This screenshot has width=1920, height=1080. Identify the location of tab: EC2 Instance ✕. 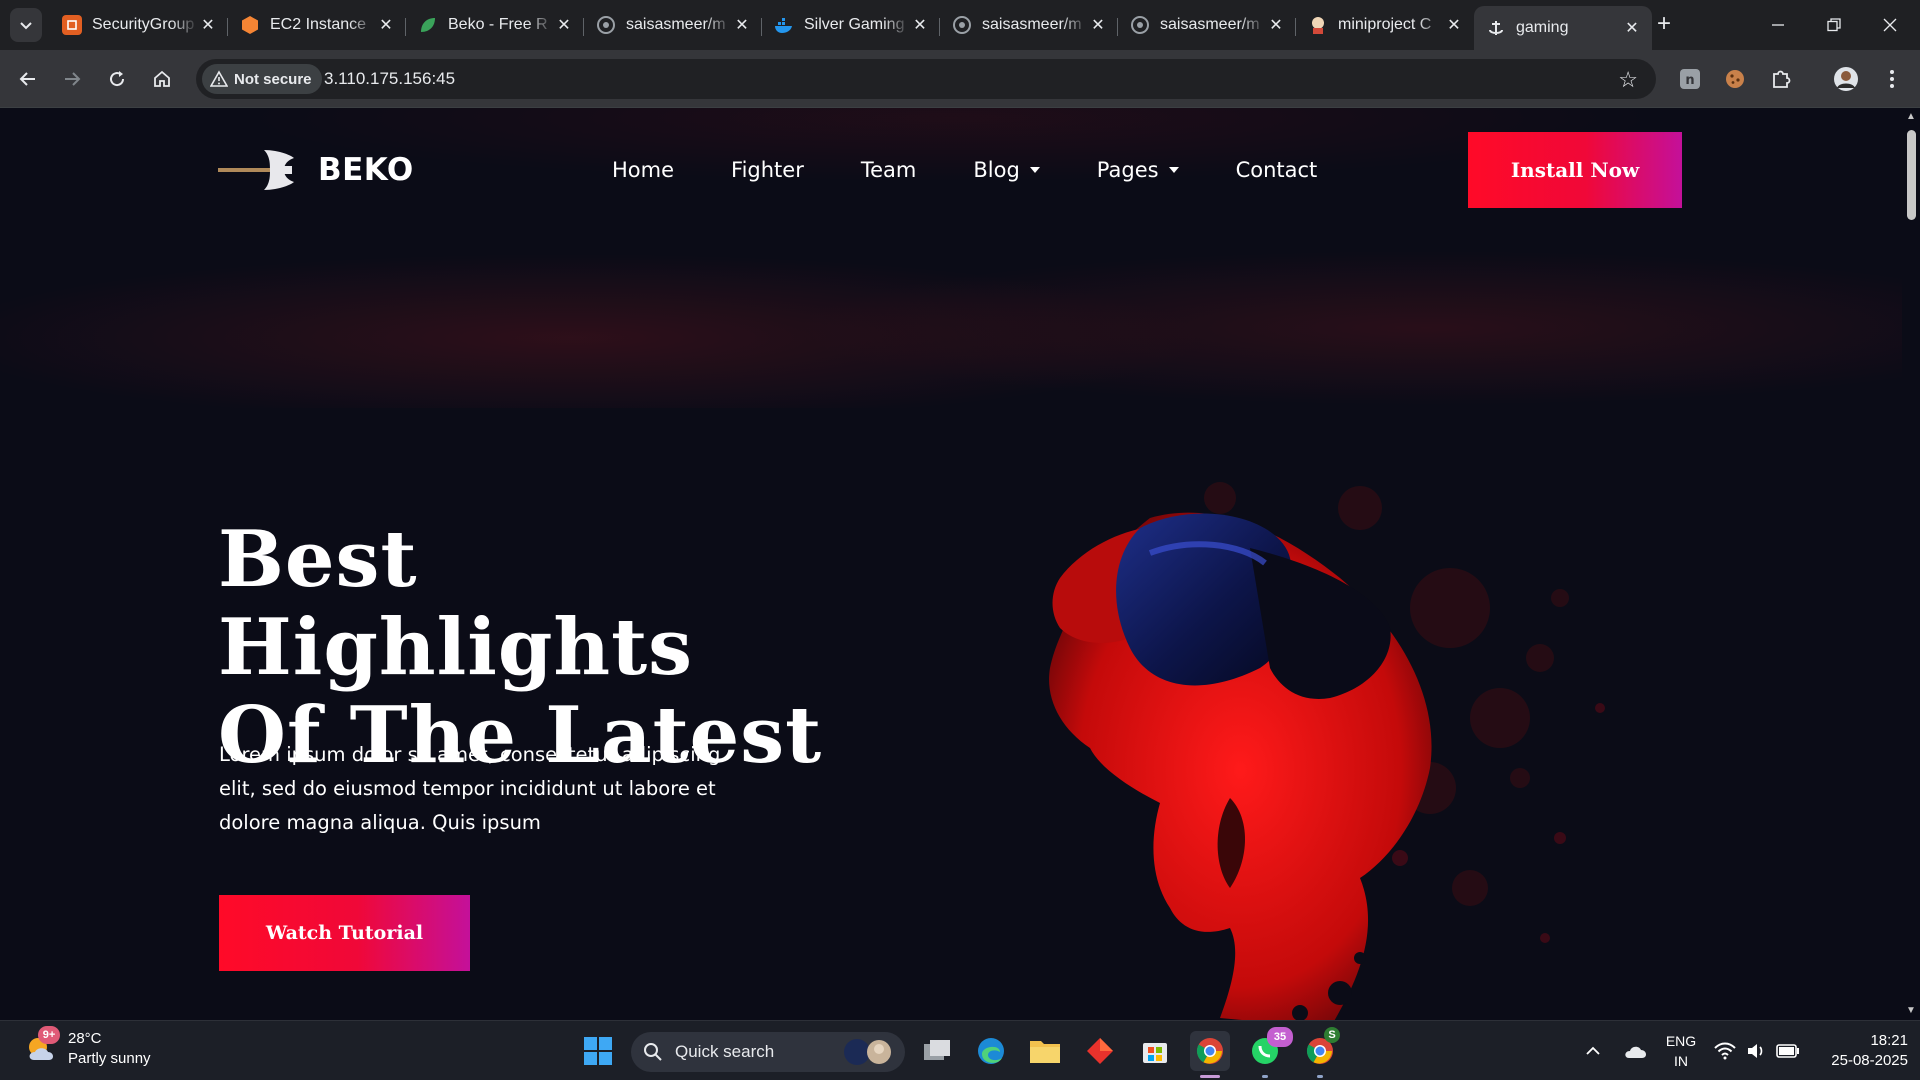
(317, 25).